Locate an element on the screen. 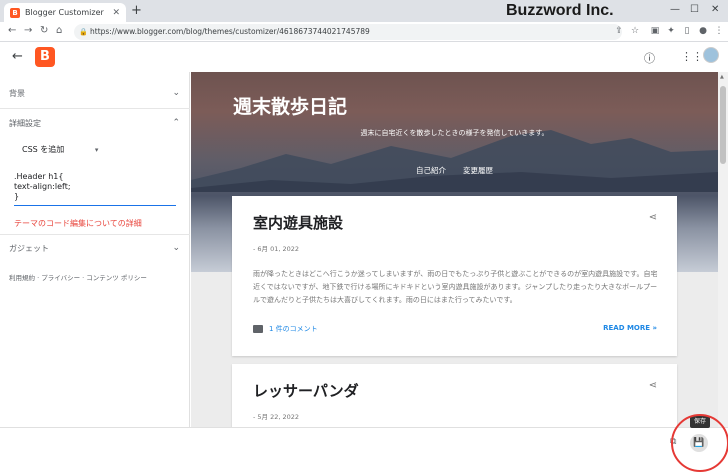  blogger-logo: B is located at coordinates (45, 57).